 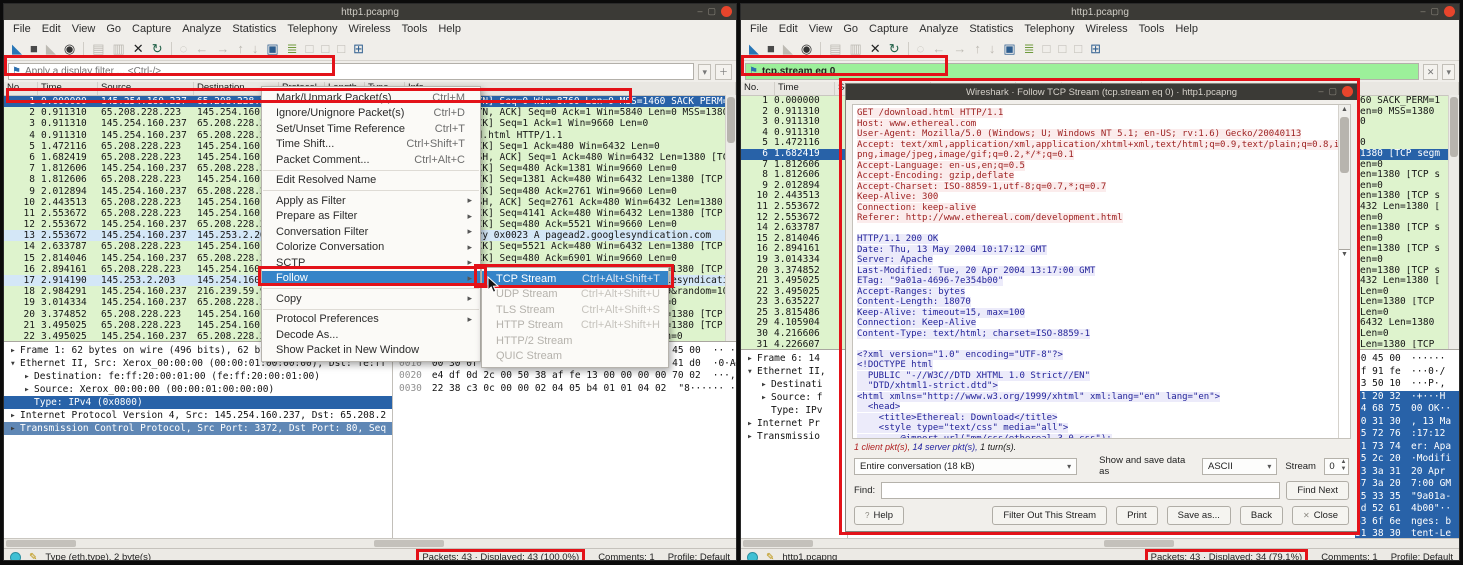 I want to click on menu-capture: Capture, so click(x=888, y=29).